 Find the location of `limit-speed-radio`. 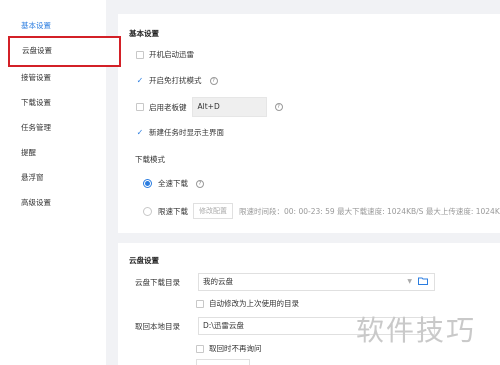

limit-speed-radio is located at coordinates (147, 211).